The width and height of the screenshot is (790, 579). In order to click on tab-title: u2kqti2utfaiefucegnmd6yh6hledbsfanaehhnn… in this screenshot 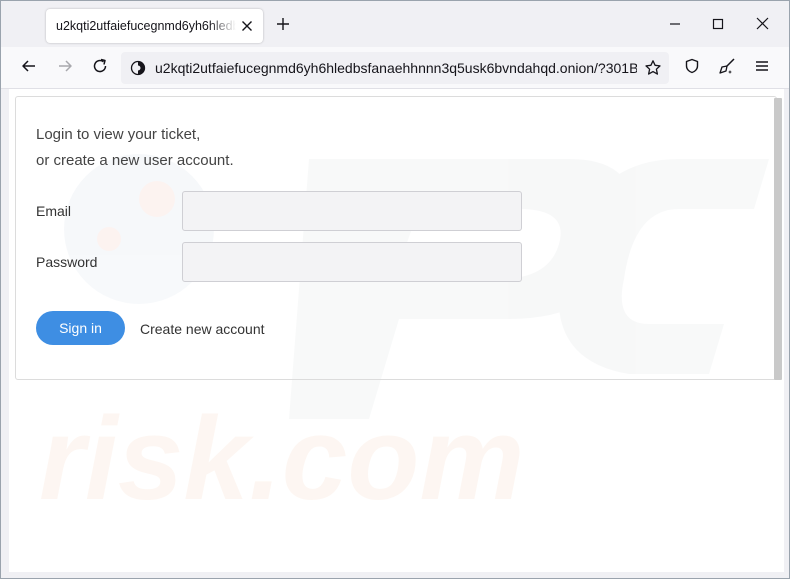, I will do `click(146, 26)`.